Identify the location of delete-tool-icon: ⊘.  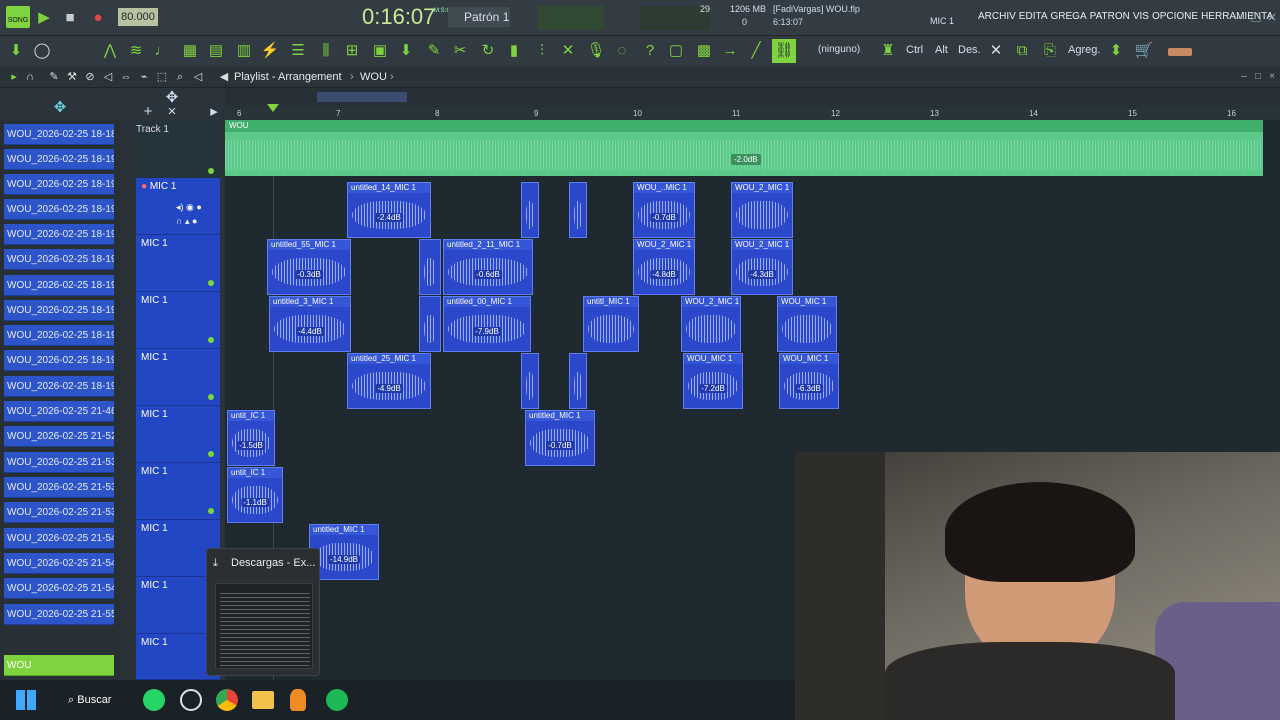
(90, 77).